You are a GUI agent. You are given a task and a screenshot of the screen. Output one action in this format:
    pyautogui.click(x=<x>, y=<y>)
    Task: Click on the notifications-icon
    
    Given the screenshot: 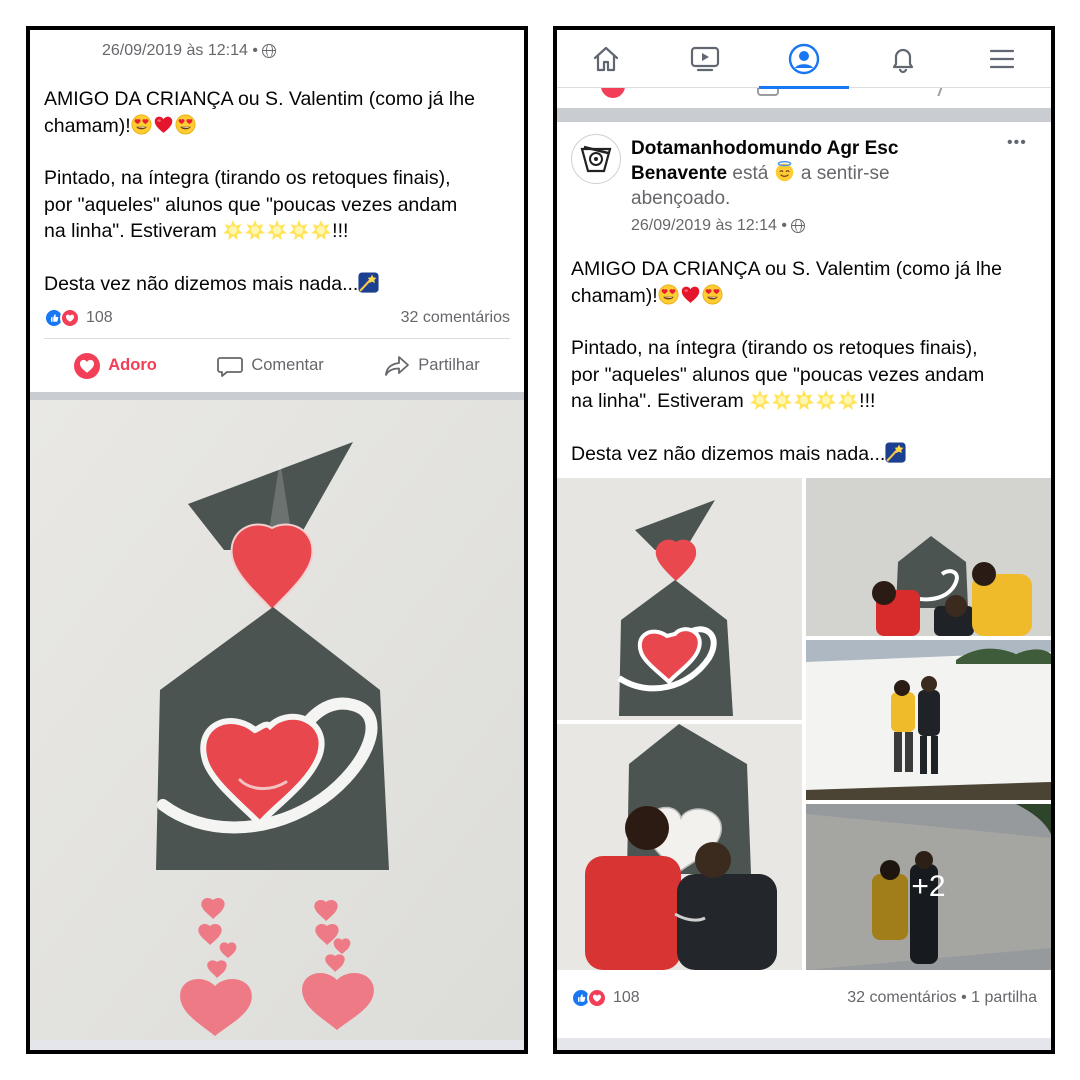 What is the action you would take?
    pyautogui.click(x=902, y=60)
    